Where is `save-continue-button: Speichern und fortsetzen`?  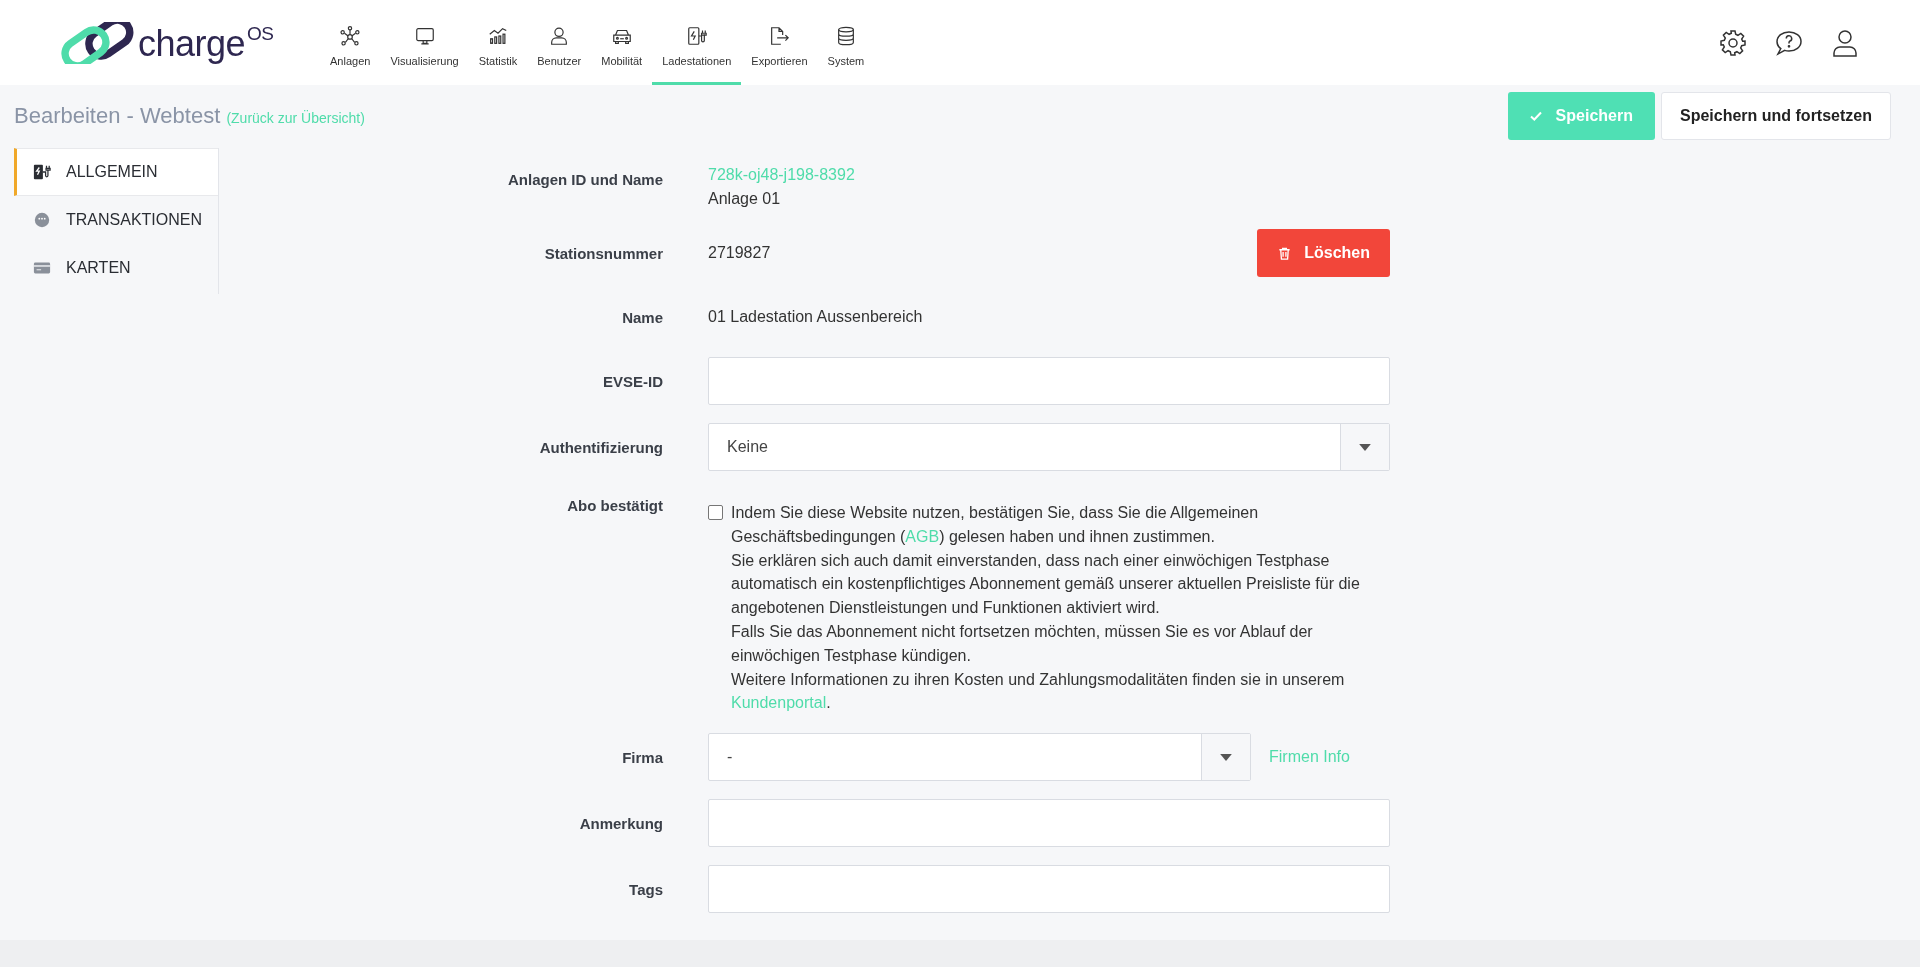 save-continue-button: Speichern und fortsetzen is located at coordinates (1775, 116).